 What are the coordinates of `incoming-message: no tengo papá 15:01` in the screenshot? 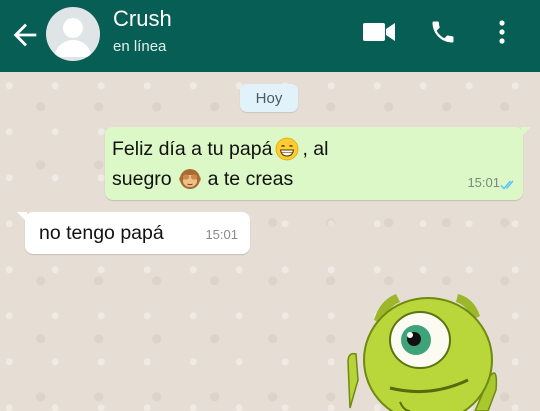 It's located at (133, 233).